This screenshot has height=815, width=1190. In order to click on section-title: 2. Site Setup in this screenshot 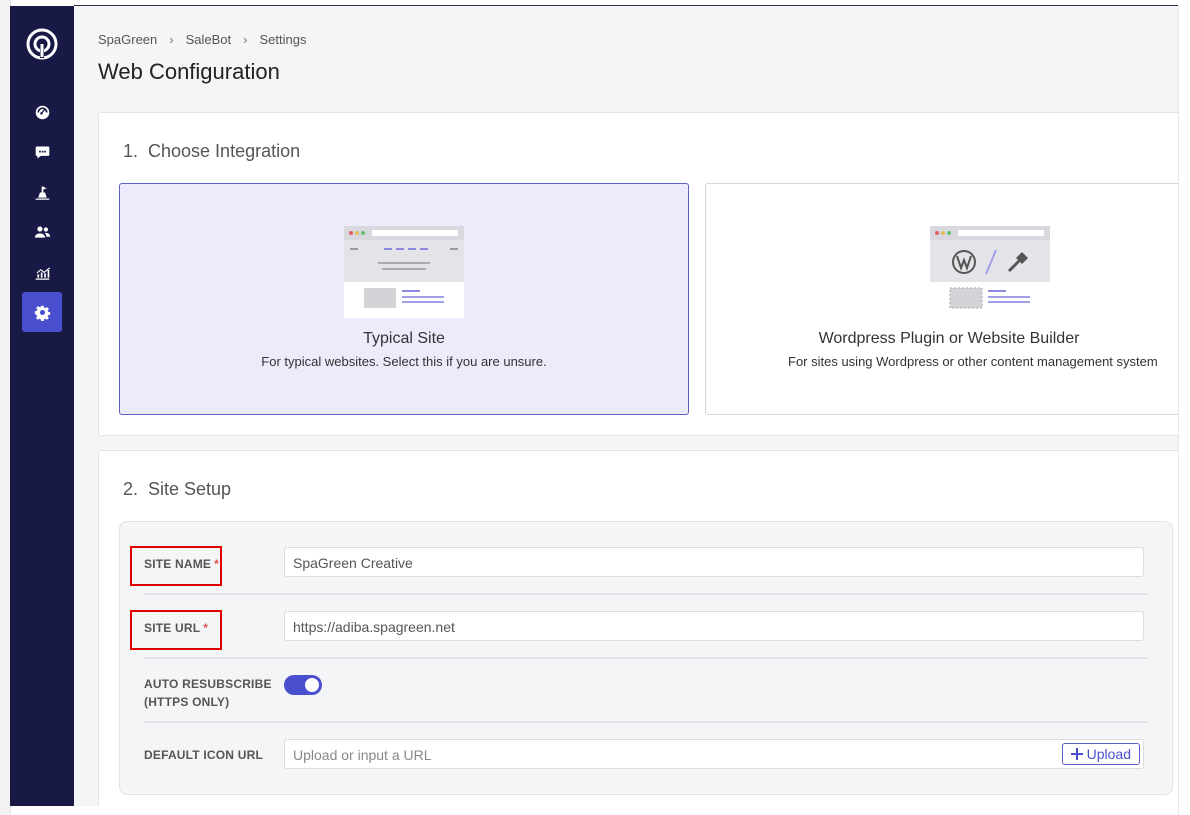, I will do `click(177, 489)`.